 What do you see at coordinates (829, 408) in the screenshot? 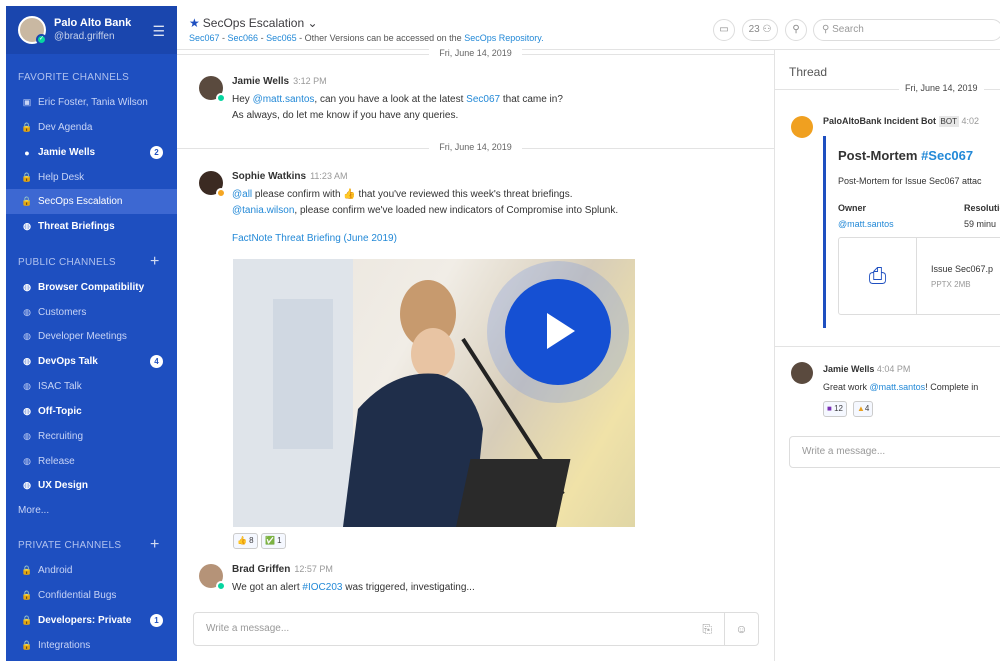
I see `reaction-emoji-icon: ■` at bounding box center [829, 408].